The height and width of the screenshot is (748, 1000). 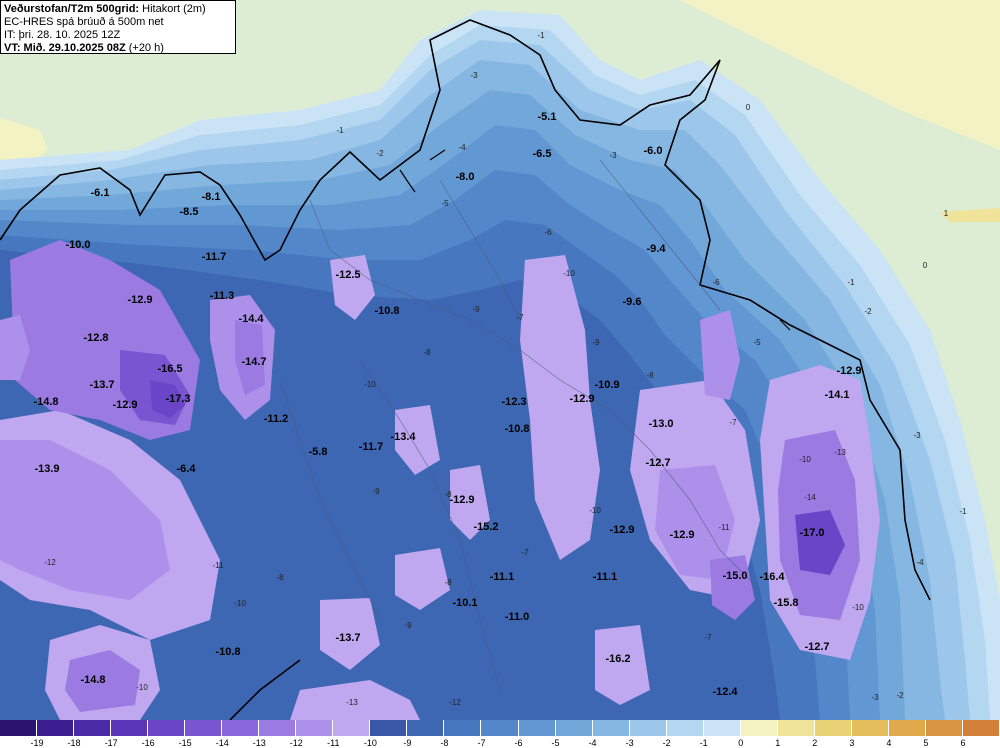 I want to click on legend-label: 2, so click(x=815, y=743).